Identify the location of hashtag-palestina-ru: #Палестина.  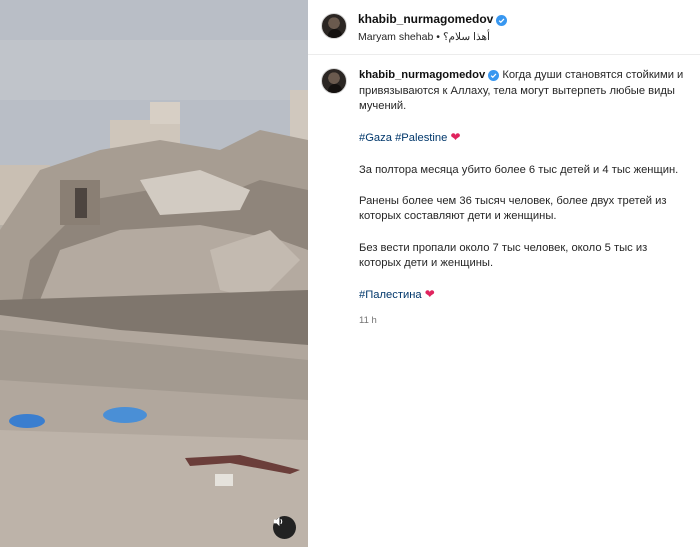
(390, 295).